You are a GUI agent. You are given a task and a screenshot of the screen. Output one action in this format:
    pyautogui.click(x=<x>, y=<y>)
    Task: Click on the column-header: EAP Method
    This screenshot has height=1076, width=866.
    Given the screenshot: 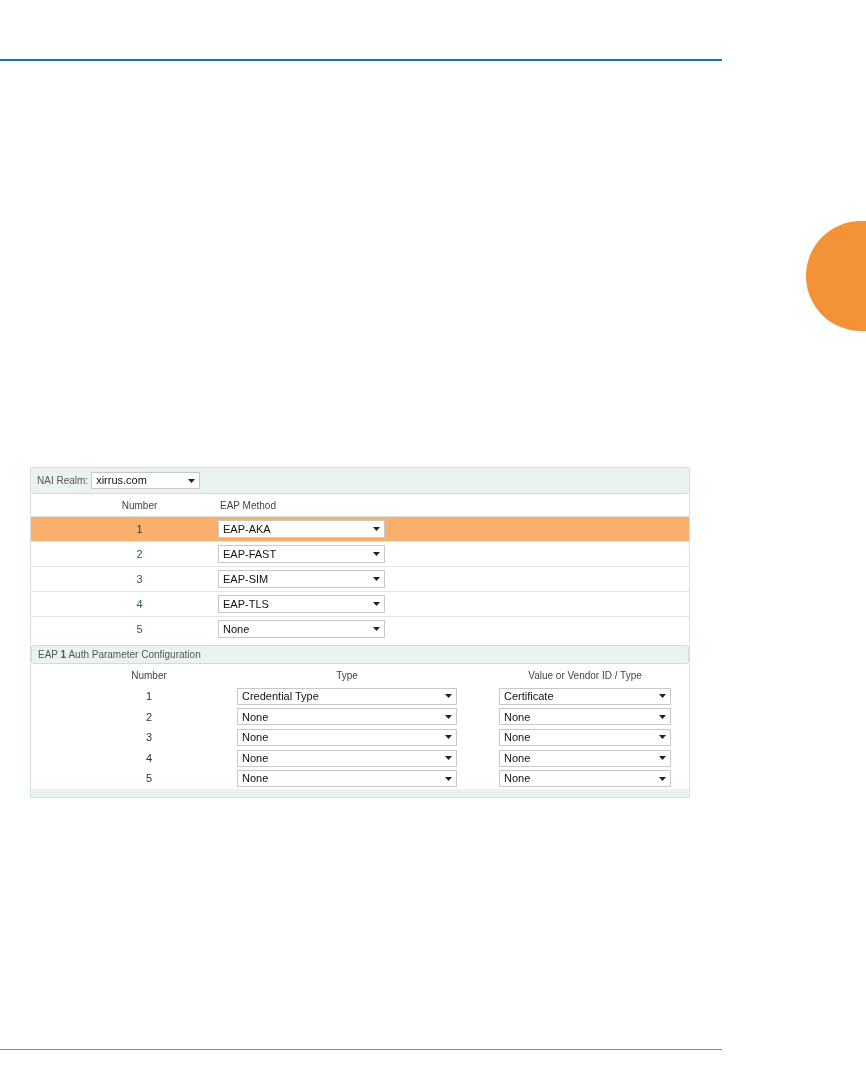 What is the action you would take?
    pyautogui.click(x=247, y=505)
    